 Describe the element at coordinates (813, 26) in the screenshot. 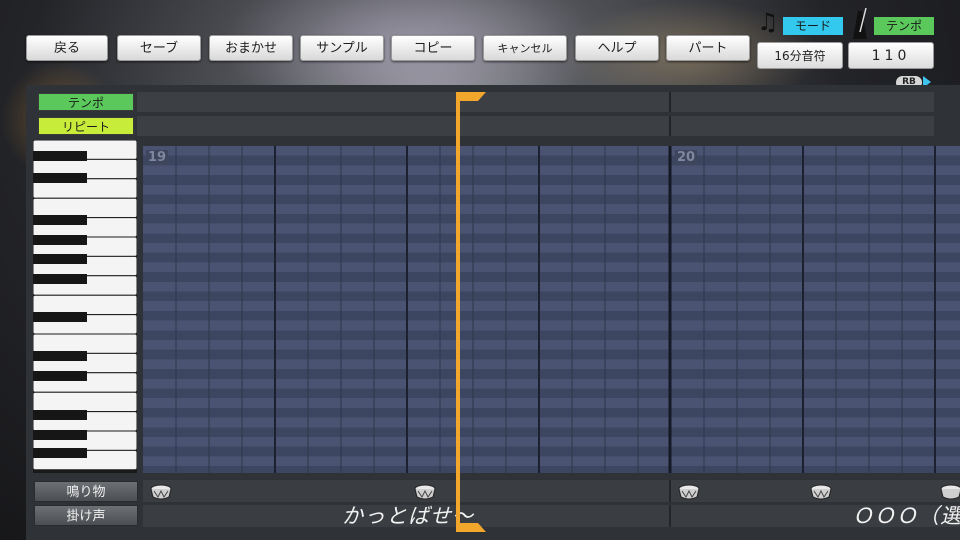

I see `mode-label: モード` at that location.